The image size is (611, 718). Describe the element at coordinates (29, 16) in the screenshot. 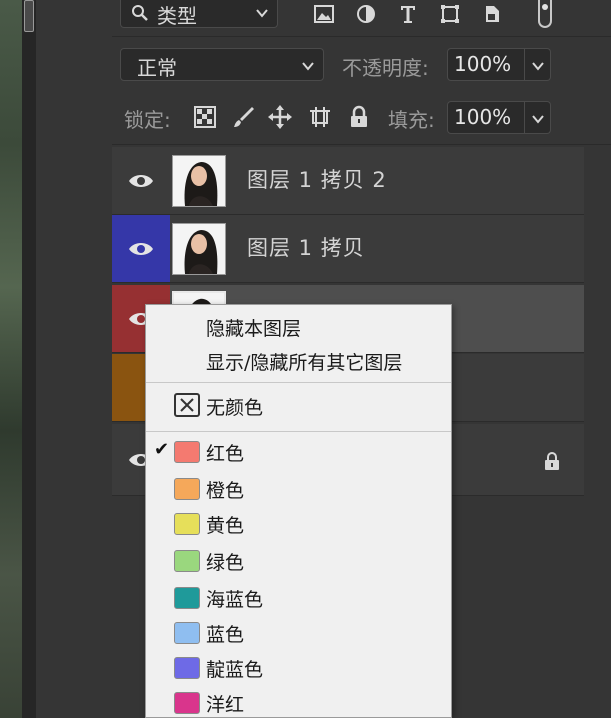

I see `scrollbar-thumb` at that location.